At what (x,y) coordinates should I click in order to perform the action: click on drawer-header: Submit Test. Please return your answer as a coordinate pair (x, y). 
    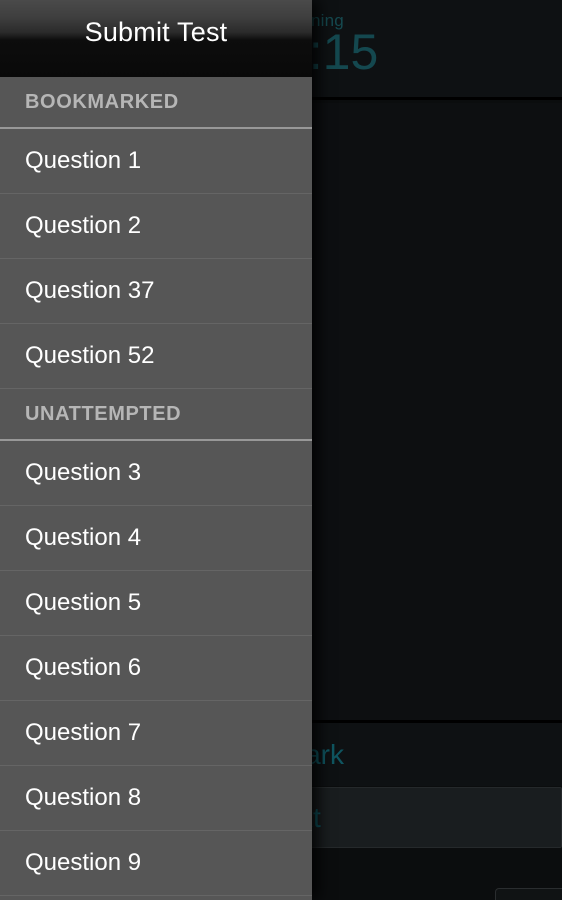
    Looking at the image, I should click on (156, 38).